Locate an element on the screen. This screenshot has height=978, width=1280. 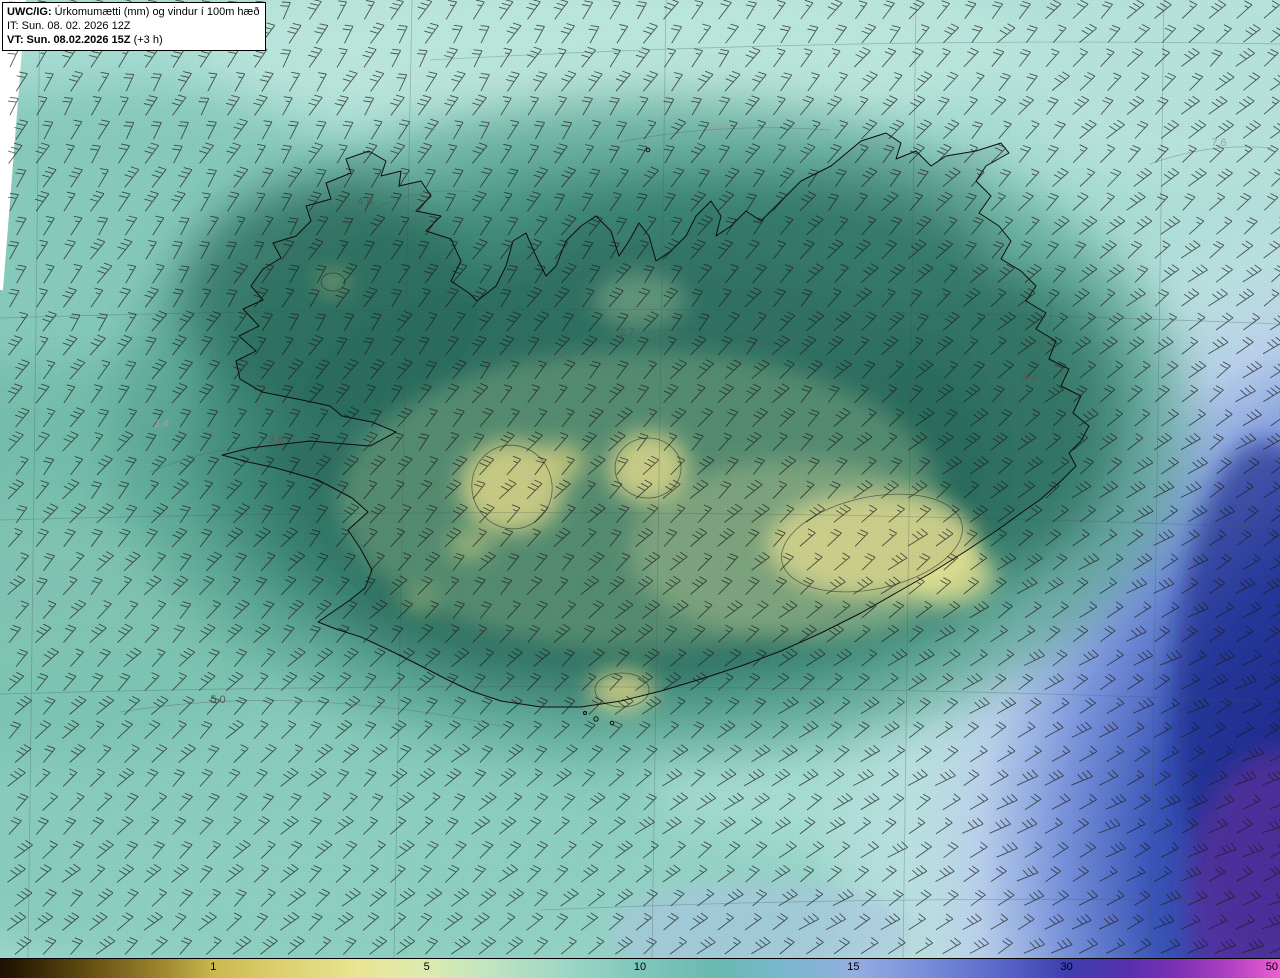
colorbar-labels: 1 5 10 15 30 50 is located at coordinates (640, 968).